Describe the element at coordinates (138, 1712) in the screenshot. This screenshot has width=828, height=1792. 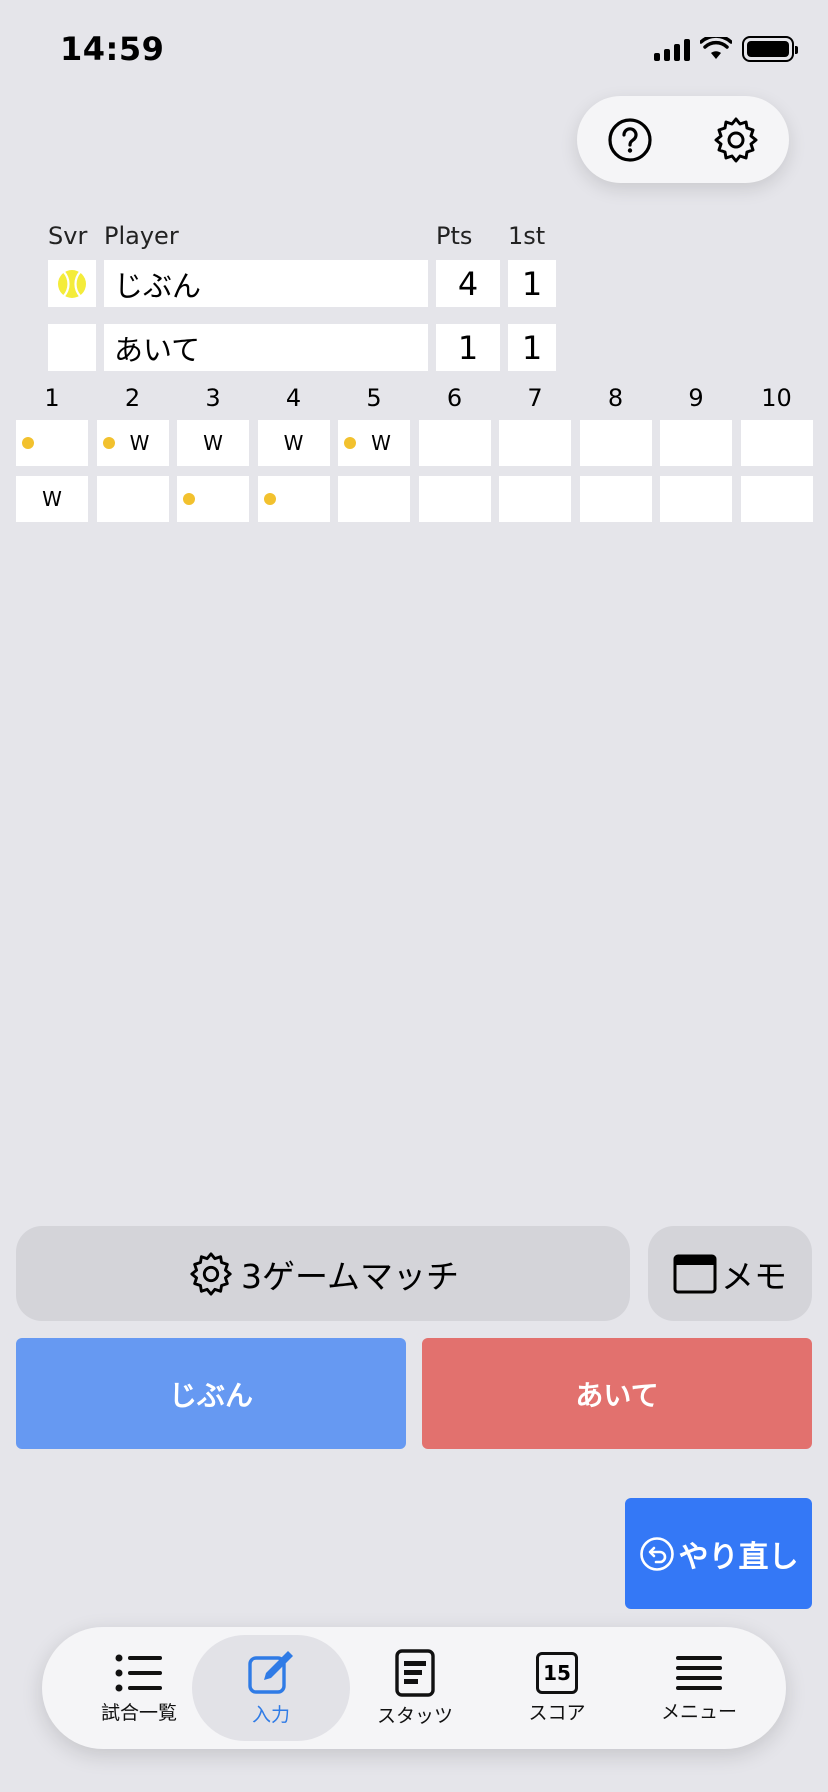
I see `tab-match-list-label: 試合一覧` at that location.